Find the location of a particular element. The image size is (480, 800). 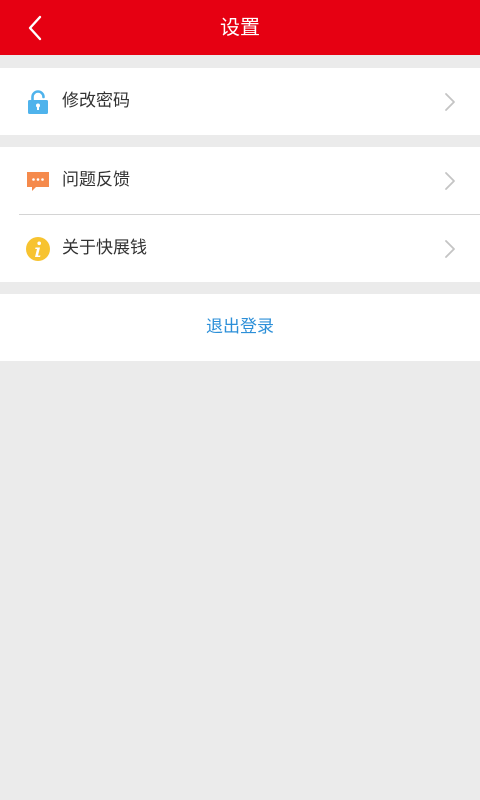

info-icon is located at coordinates (38, 248).